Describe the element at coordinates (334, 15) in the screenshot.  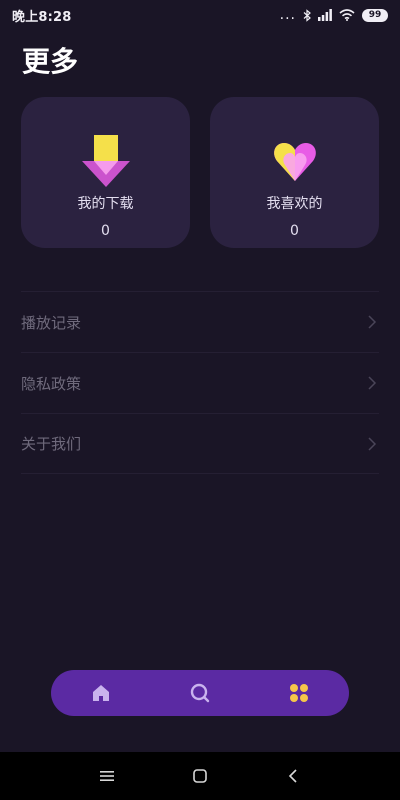
I see `status-icons: ... 99` at that location.